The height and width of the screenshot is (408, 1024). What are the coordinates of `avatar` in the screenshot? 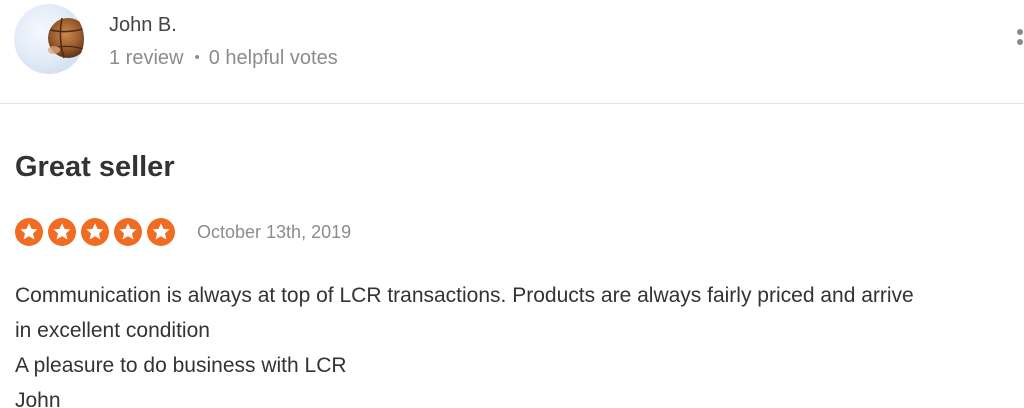 It's located at (49, 39).